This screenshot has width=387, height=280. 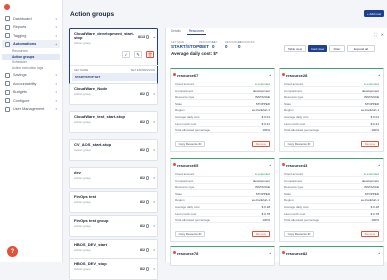 I want to click on sidebar-item-accountability: Accountability ▾, so click(x=31, y=84).